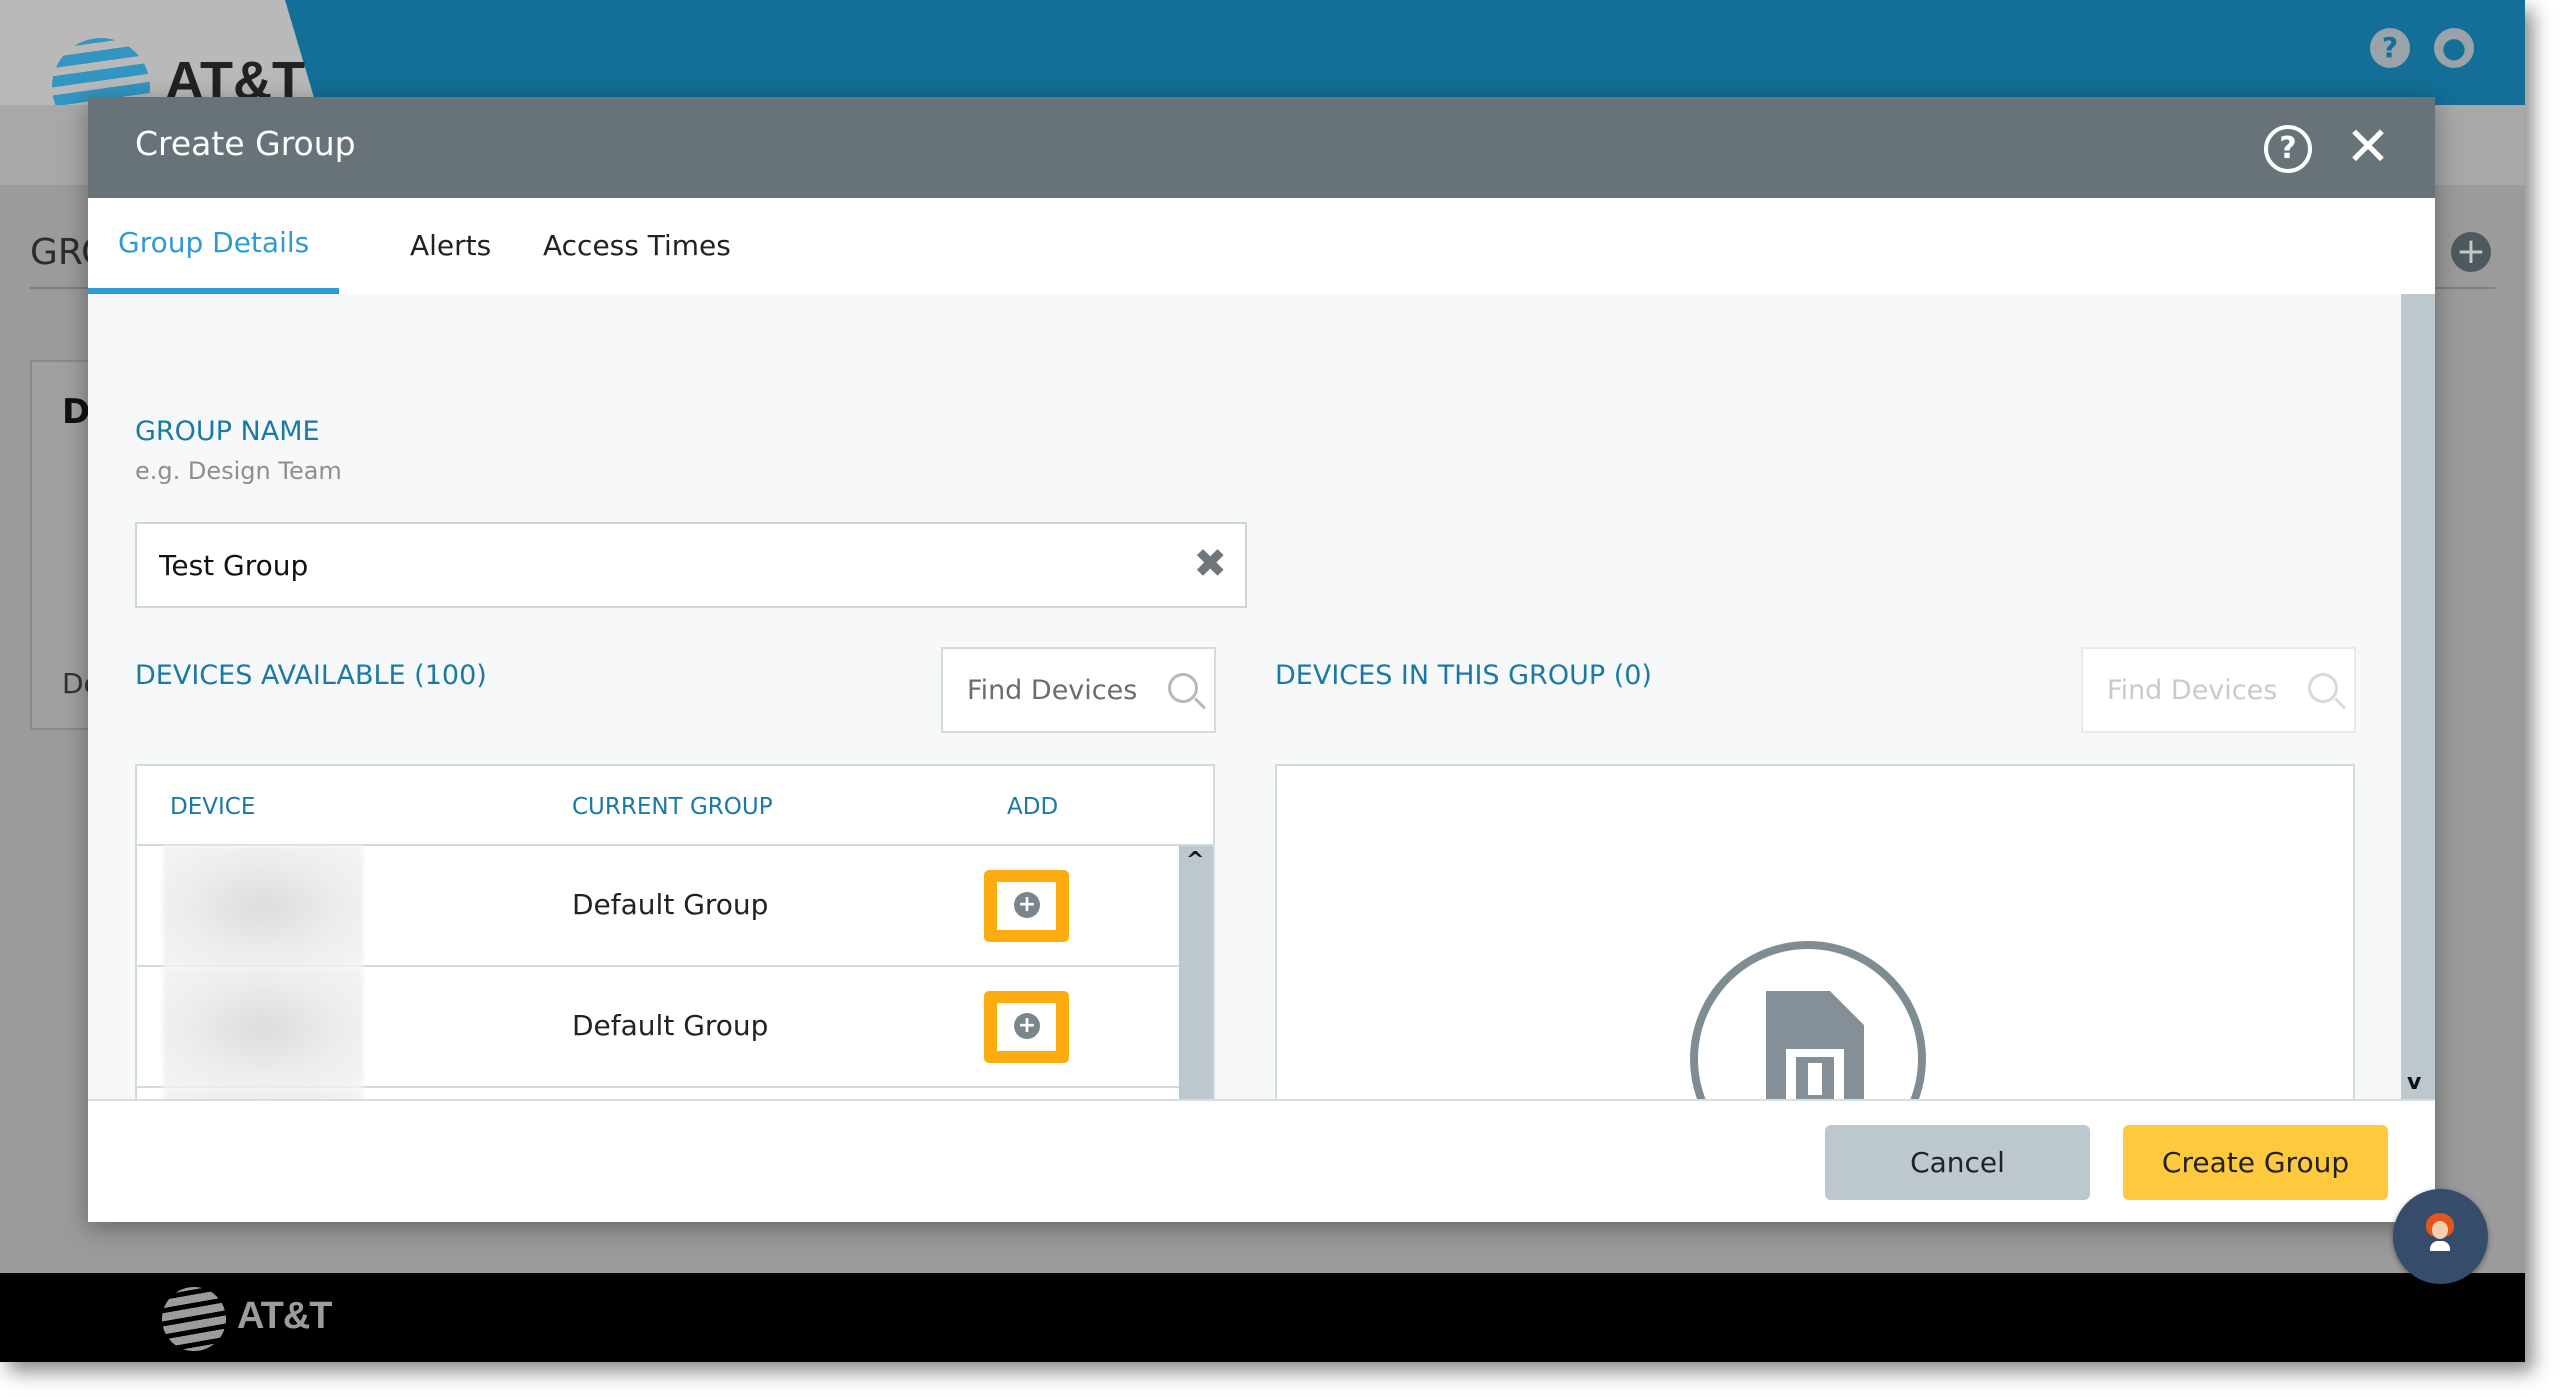 This screenshot has height=1397, width=2560. What do you see at coordinates (2390, 48) in the screenshot?
I see `help-icon: ?` at bounding box center [2390, 48].